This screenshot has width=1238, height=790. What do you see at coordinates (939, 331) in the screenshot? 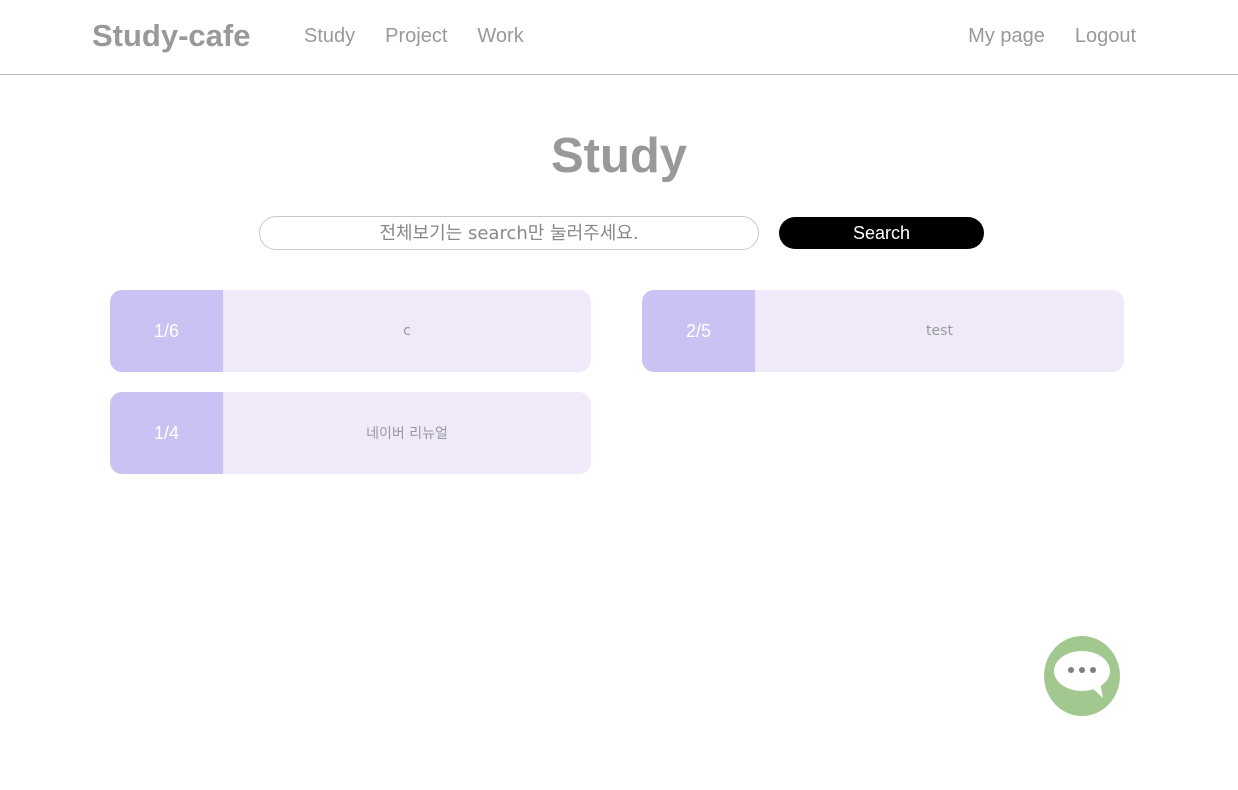
I see `study-card-title: test` at bounding box center [939, 331].